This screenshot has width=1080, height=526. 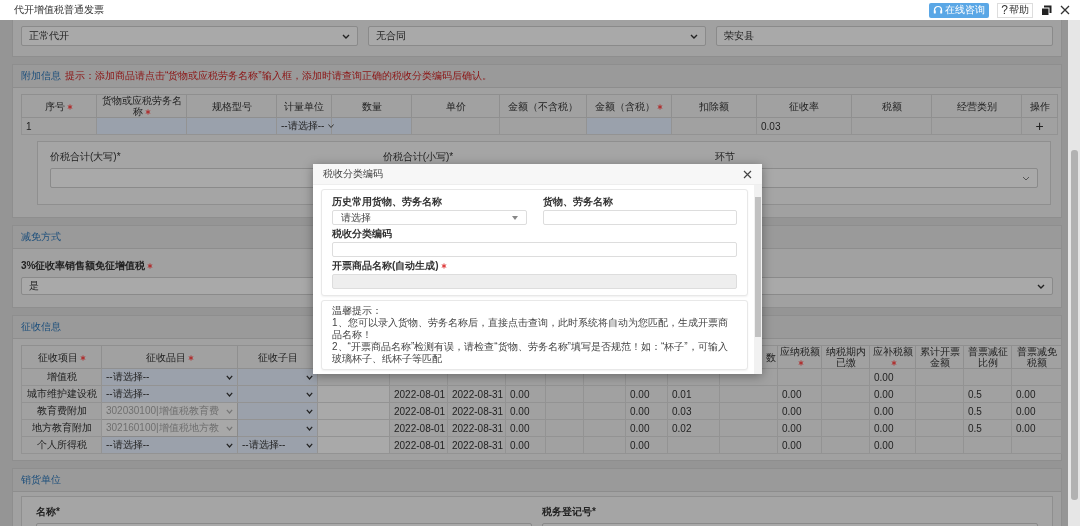 What do you see at coordinates (771, 357) in the screenshot?
I see `column-header: 数` at bounding box center [771, 357].